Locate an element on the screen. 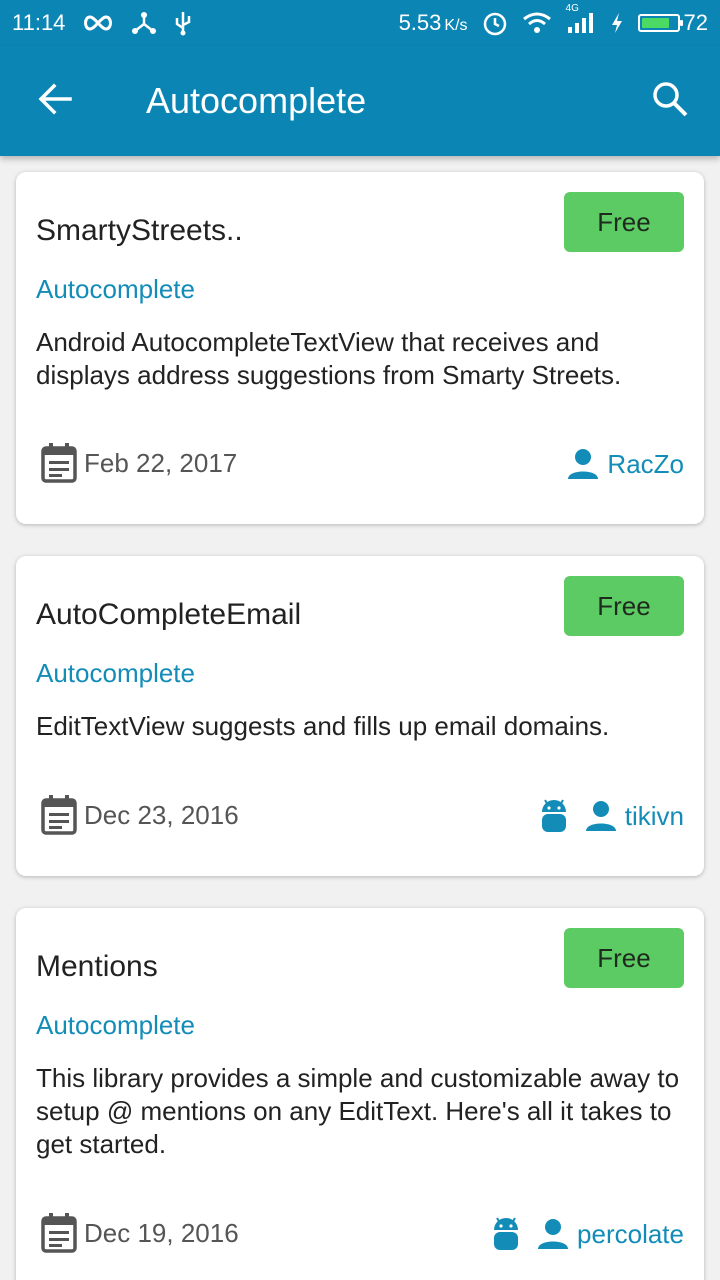 The image size is (720, 1280). library-author: percolate is located at coordinates (587, 1234).